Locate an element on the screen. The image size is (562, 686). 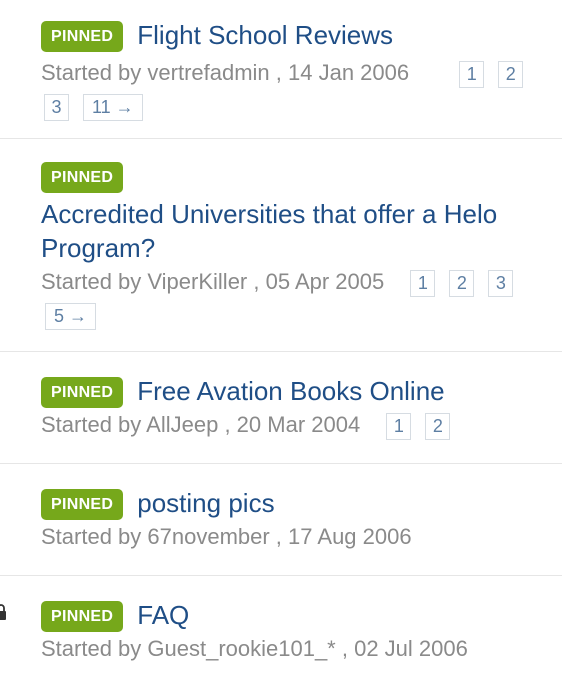
topic-title-line: PINNED Flight School Reviews is located at coordinates (298, 35).